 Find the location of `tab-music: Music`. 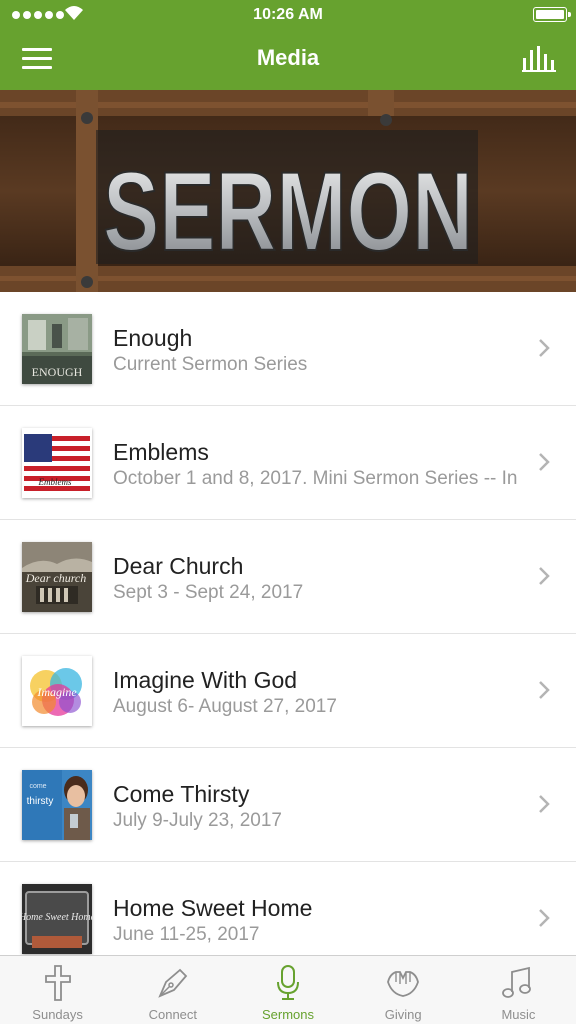

tab-music: Music is located at coordinates (518, 990).